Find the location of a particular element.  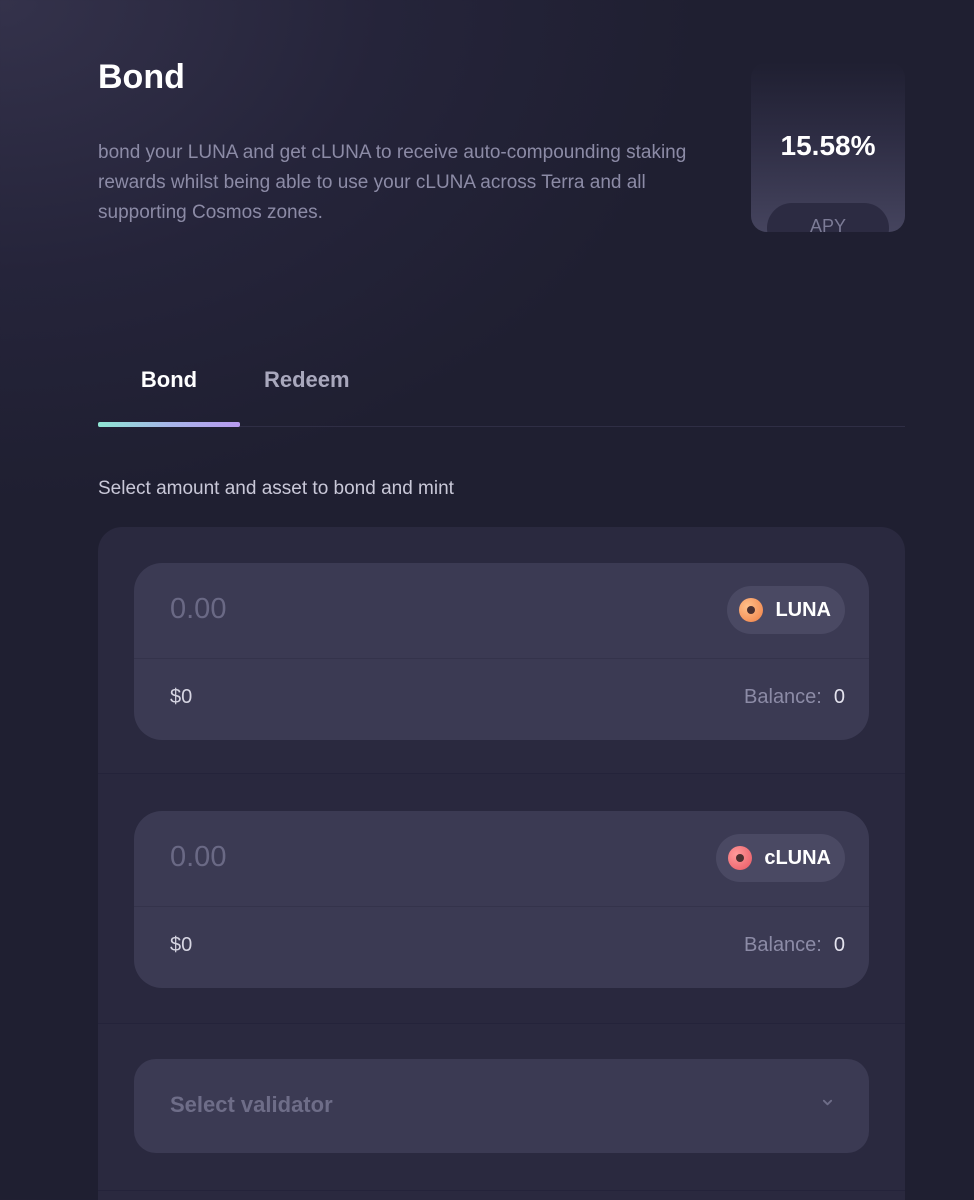

chevron-down-icon is located at coordinates (827, 1102).